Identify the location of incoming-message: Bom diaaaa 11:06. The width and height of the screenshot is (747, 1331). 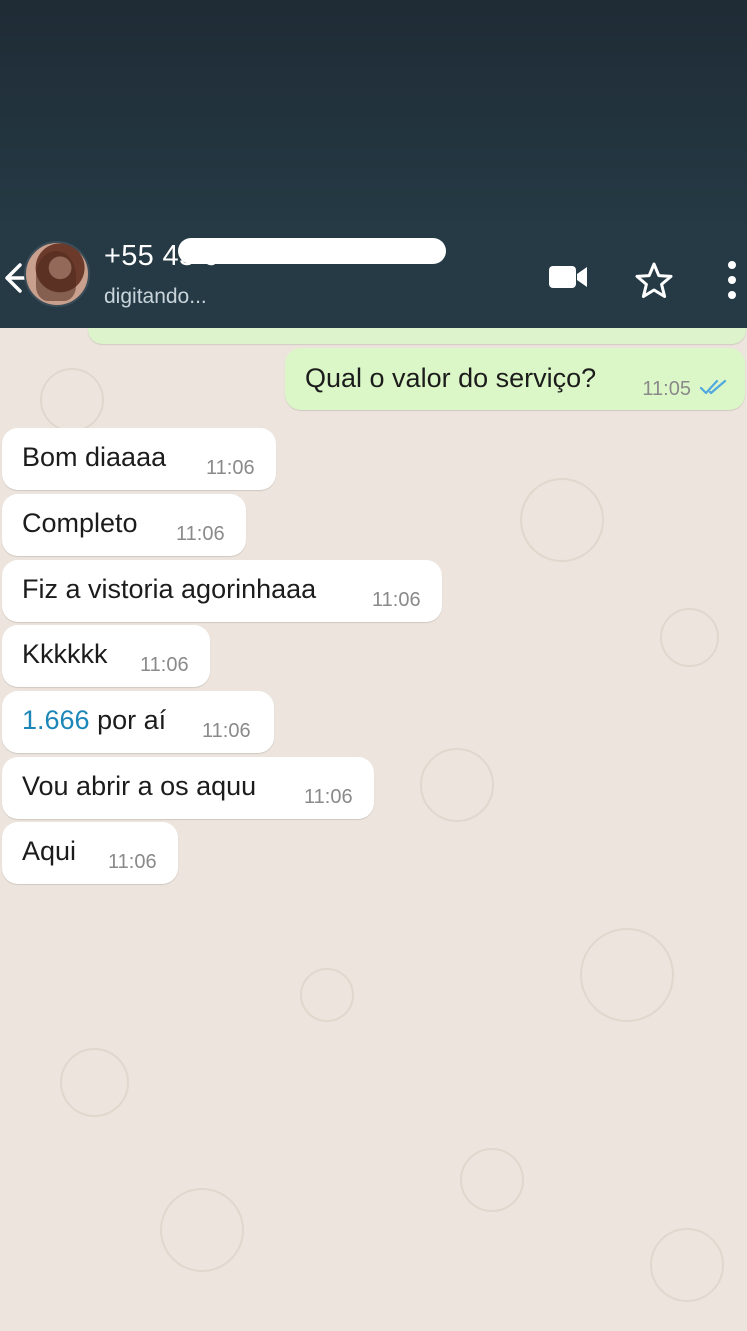
(139, 459).